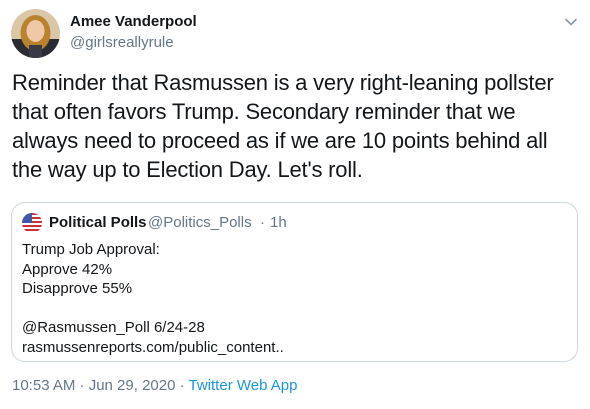 This screenshot has height=409, width=590. I want to click on author-handle: @girlsreallyrule, so click(122, 42).